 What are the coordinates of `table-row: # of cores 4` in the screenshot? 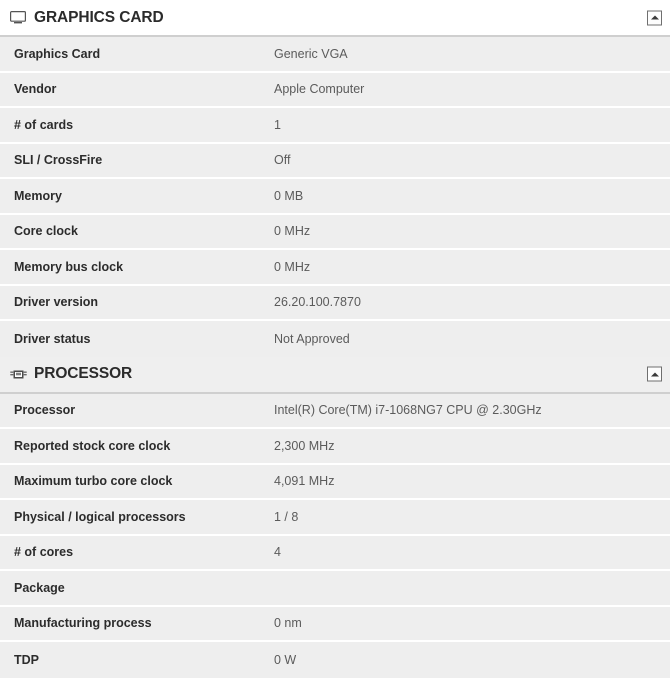 It's located at (335, 553).